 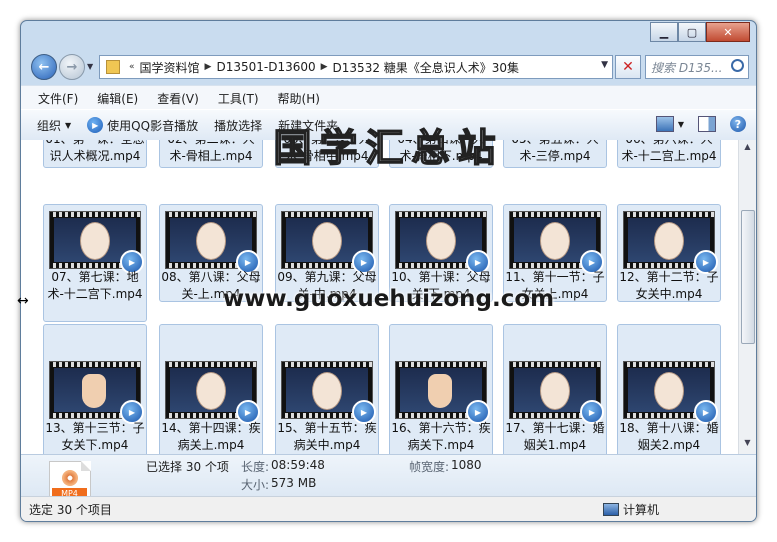 What do you see at coordinates (747, 149) in the screenshot?
I see `scroll-up-icon: ▲` at bounding box center [747, 149].